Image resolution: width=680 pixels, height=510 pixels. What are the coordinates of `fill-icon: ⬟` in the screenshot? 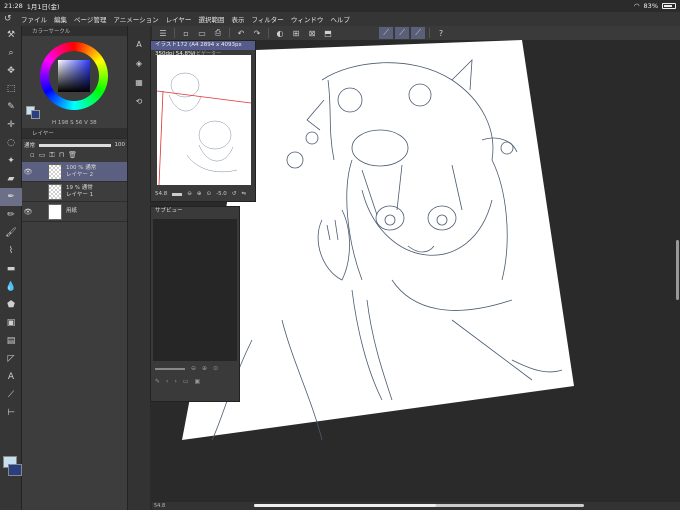 It's located at (11, 305).